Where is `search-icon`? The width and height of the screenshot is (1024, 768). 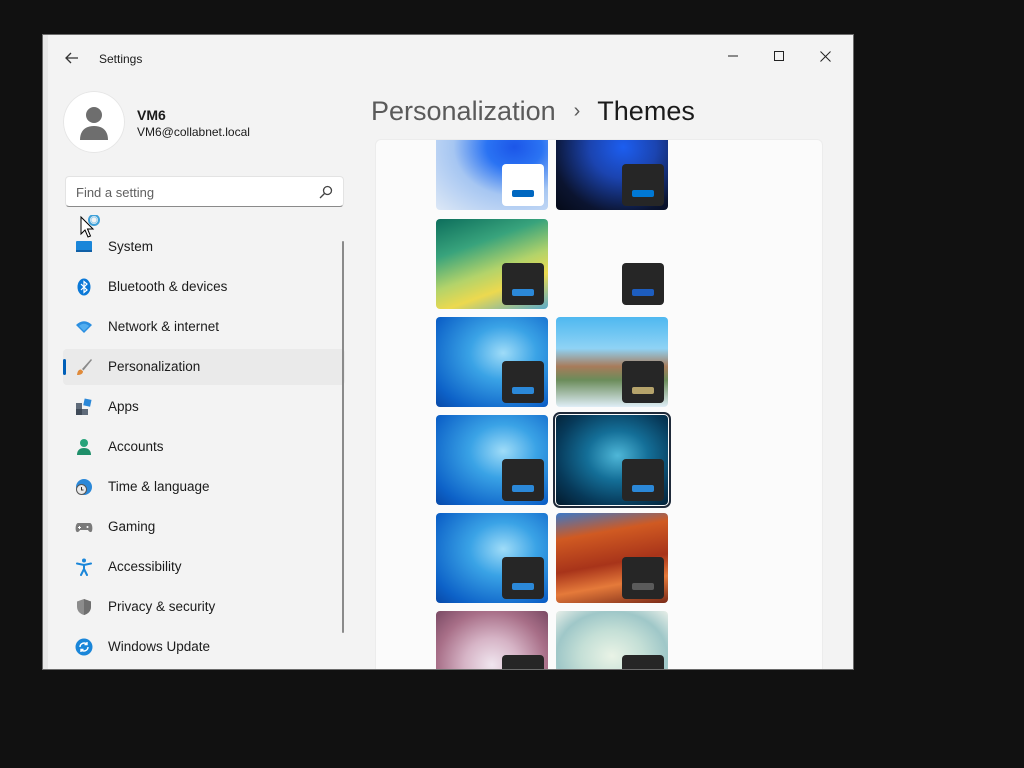 search-icon is located at coordinates (326, 192).